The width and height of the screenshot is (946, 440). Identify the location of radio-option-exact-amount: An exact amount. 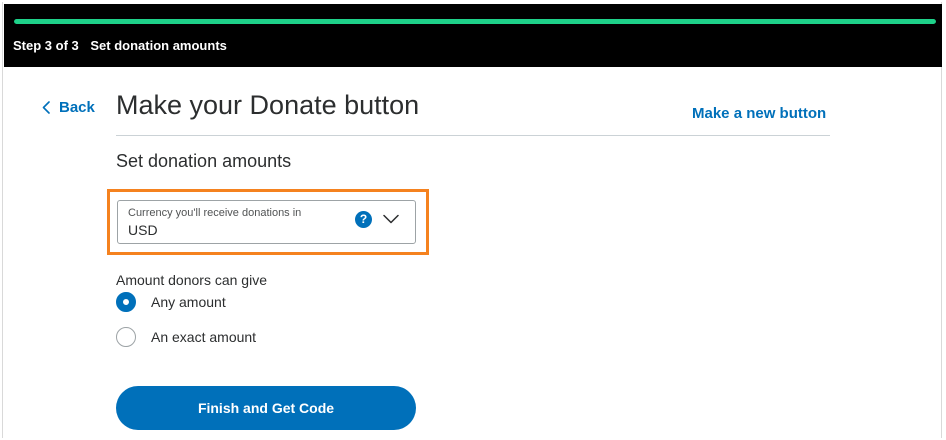
(186, 337).